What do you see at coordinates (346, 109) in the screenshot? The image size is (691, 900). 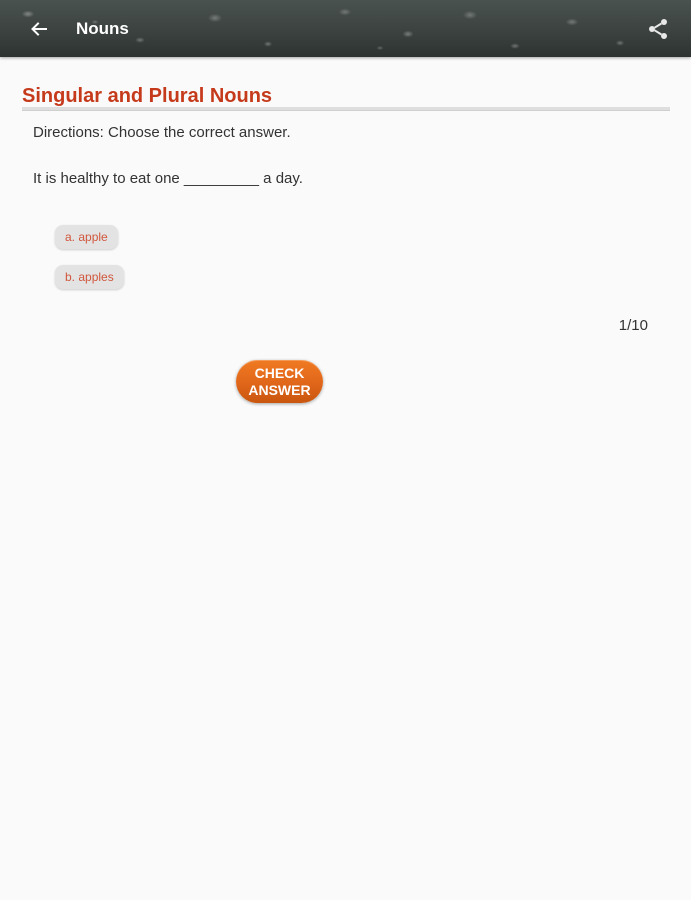 I see `title-divider` at bounding box center [346, 109].